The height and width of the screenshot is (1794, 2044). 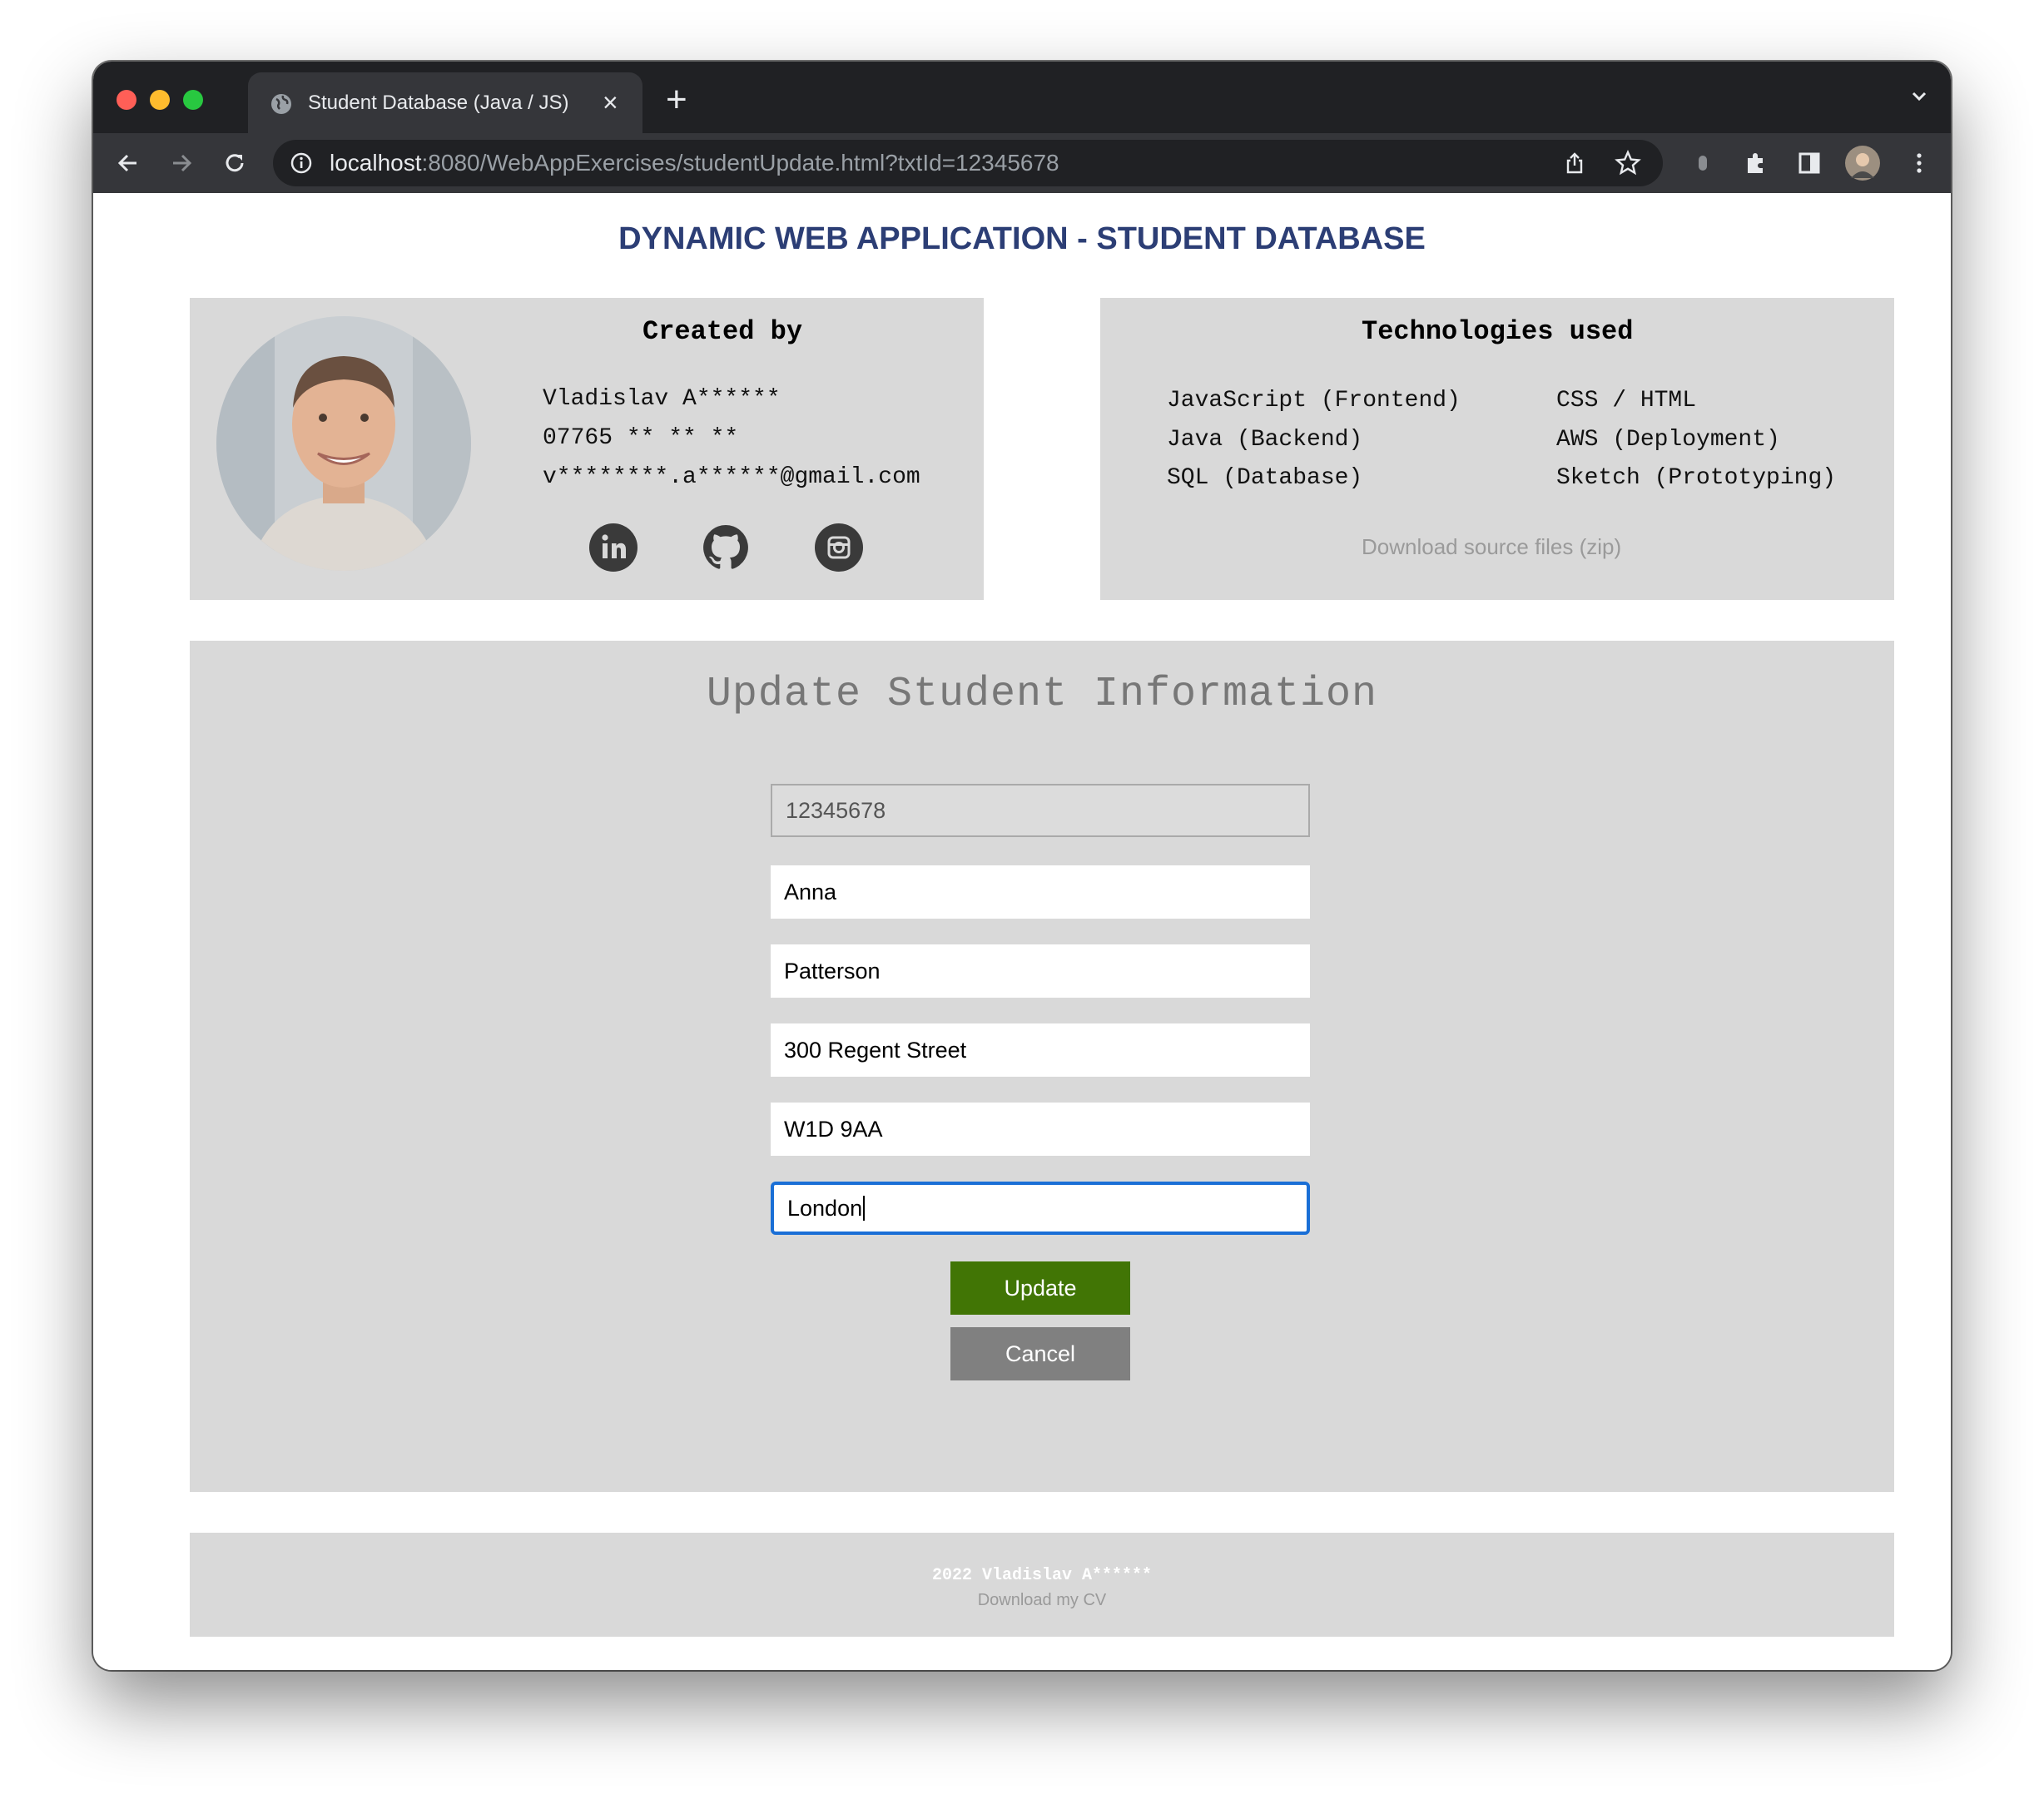 What do you see at coordinates (1040, 1353) in the screenshot?
I see `cancel-button: Cancel` at bounding box center [1040, 1353].